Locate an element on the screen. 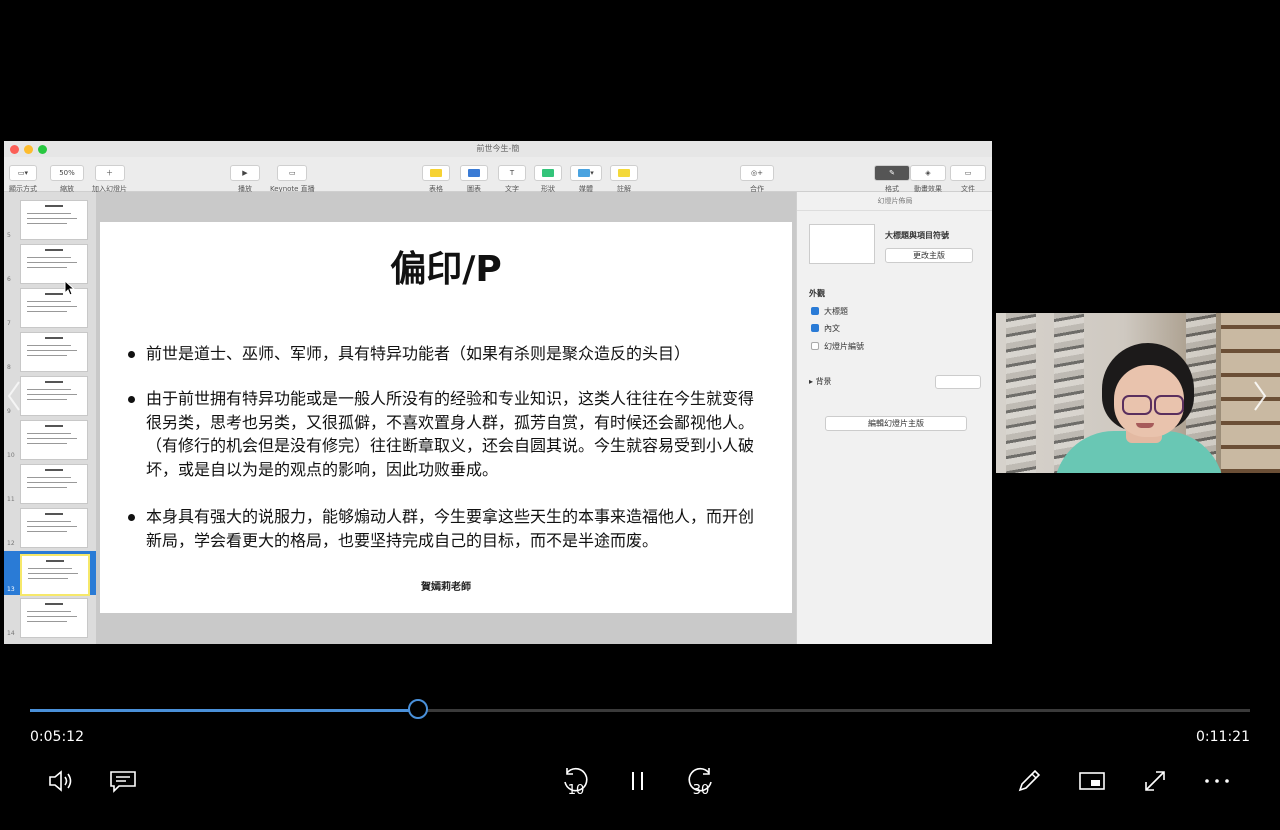 This screenshot has width=1280, height=830. text-button: T 文字 is located at coordinates (512, 177).